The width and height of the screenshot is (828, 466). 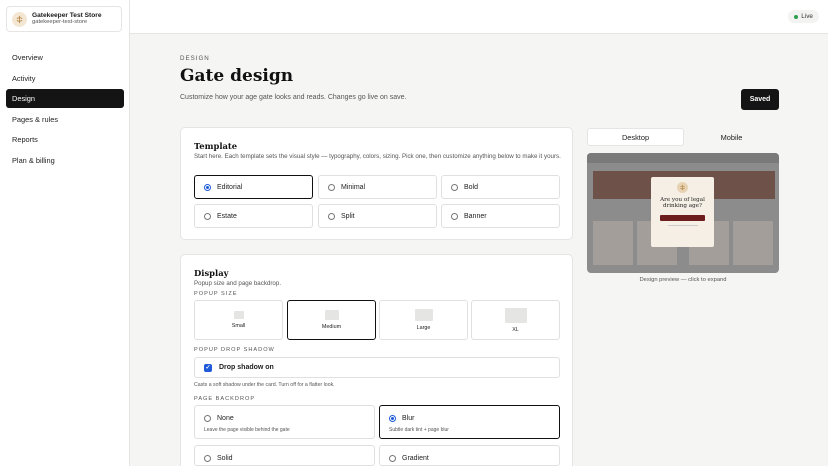 What do you see at coordinates (475, 216) in the screenshot?
I see `template-option-label: Banner` at bounding box center [475, 216].